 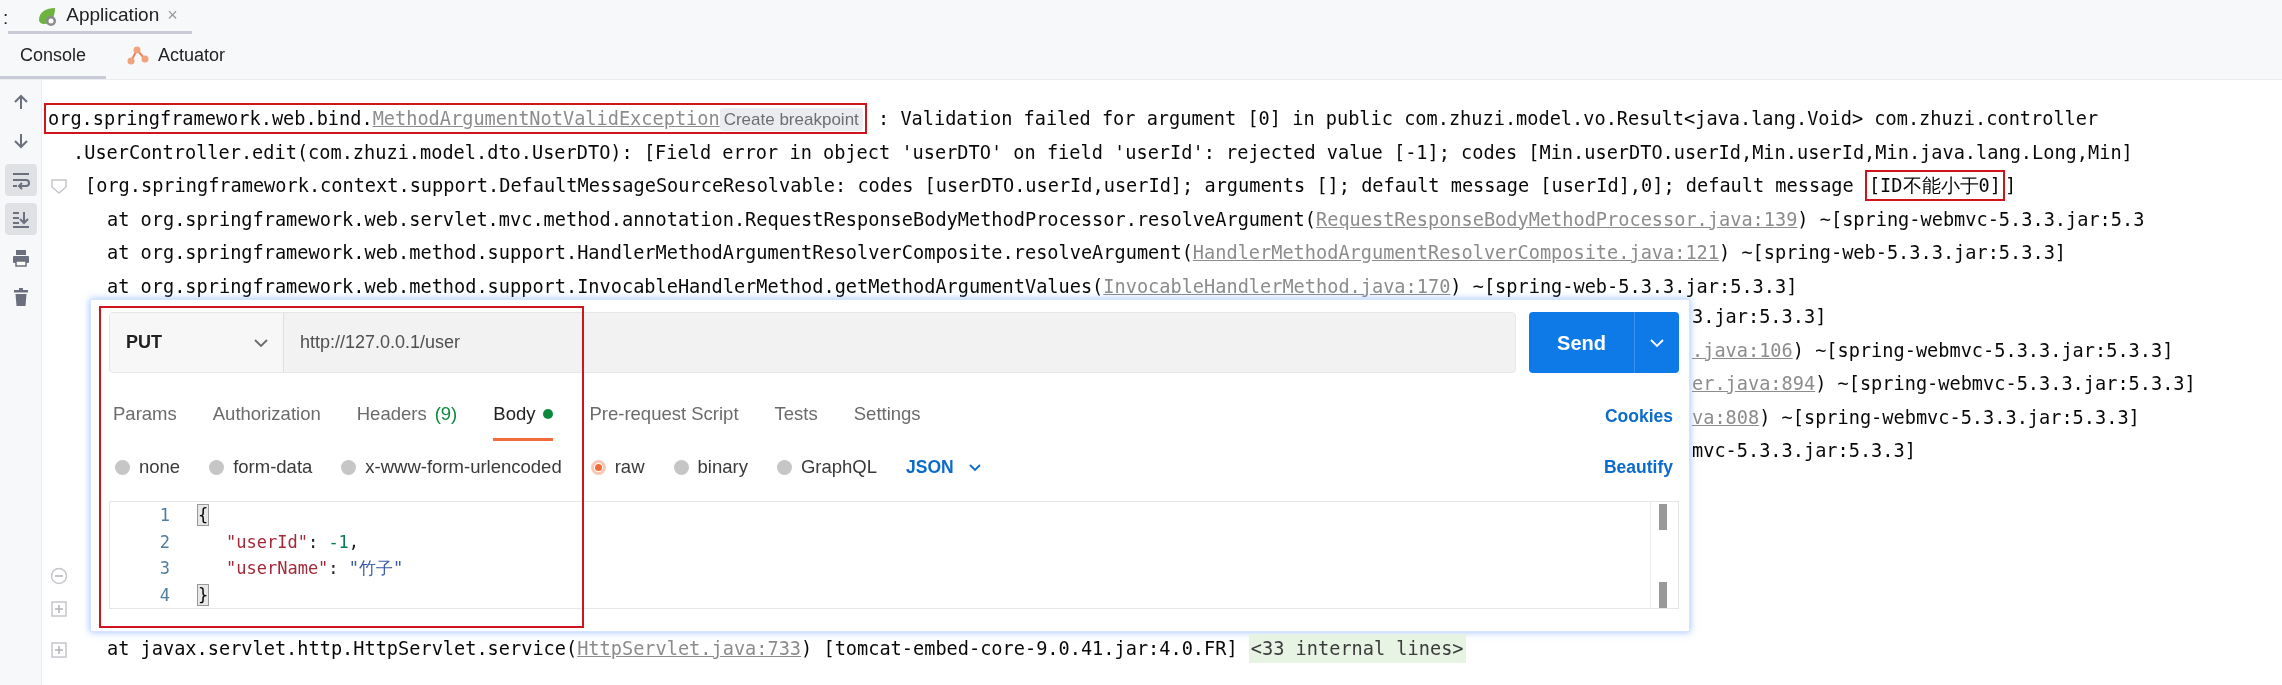 I want to click on graph-icon, so click(x=138, y=55).